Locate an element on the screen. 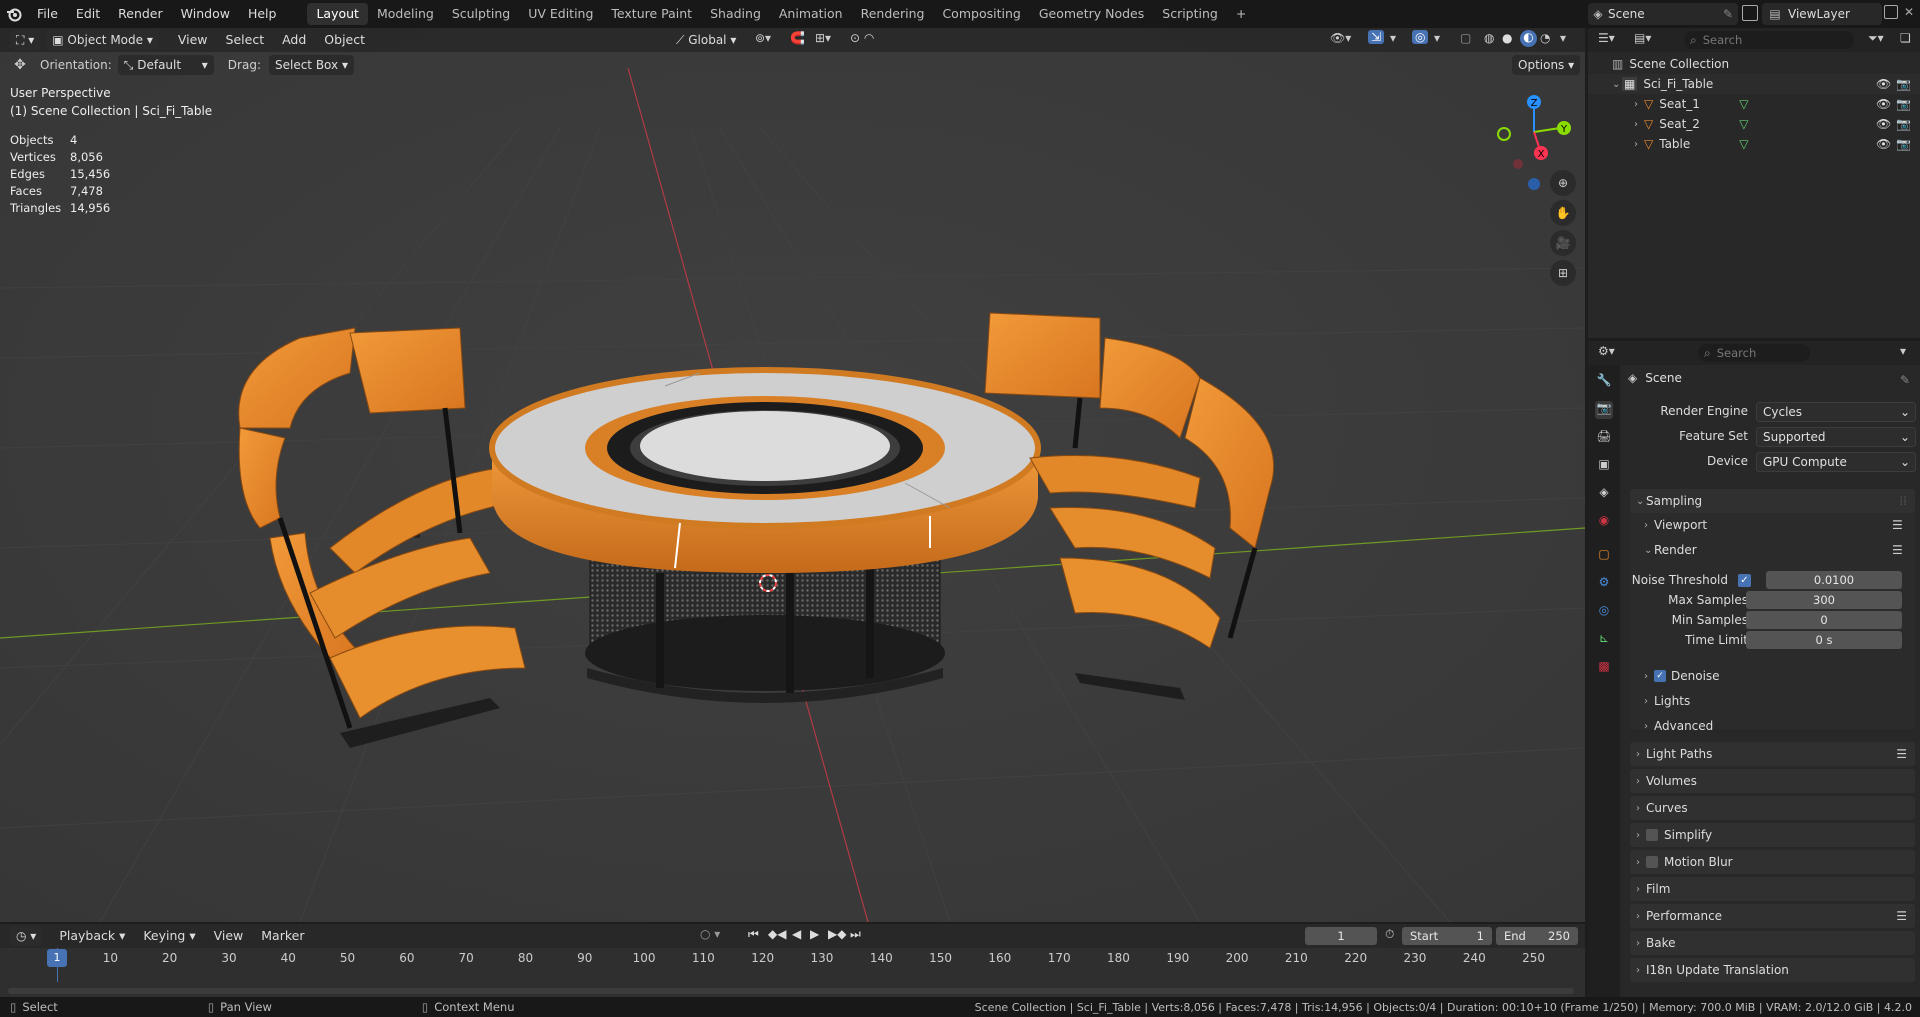  next-keyframe-icon: ▶◆ is located at coordinates (837, 934).